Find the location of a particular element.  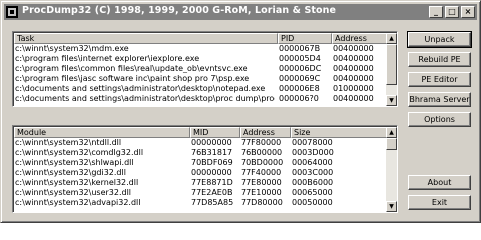

maximize-button: □ is located at coordinates (452, 12).